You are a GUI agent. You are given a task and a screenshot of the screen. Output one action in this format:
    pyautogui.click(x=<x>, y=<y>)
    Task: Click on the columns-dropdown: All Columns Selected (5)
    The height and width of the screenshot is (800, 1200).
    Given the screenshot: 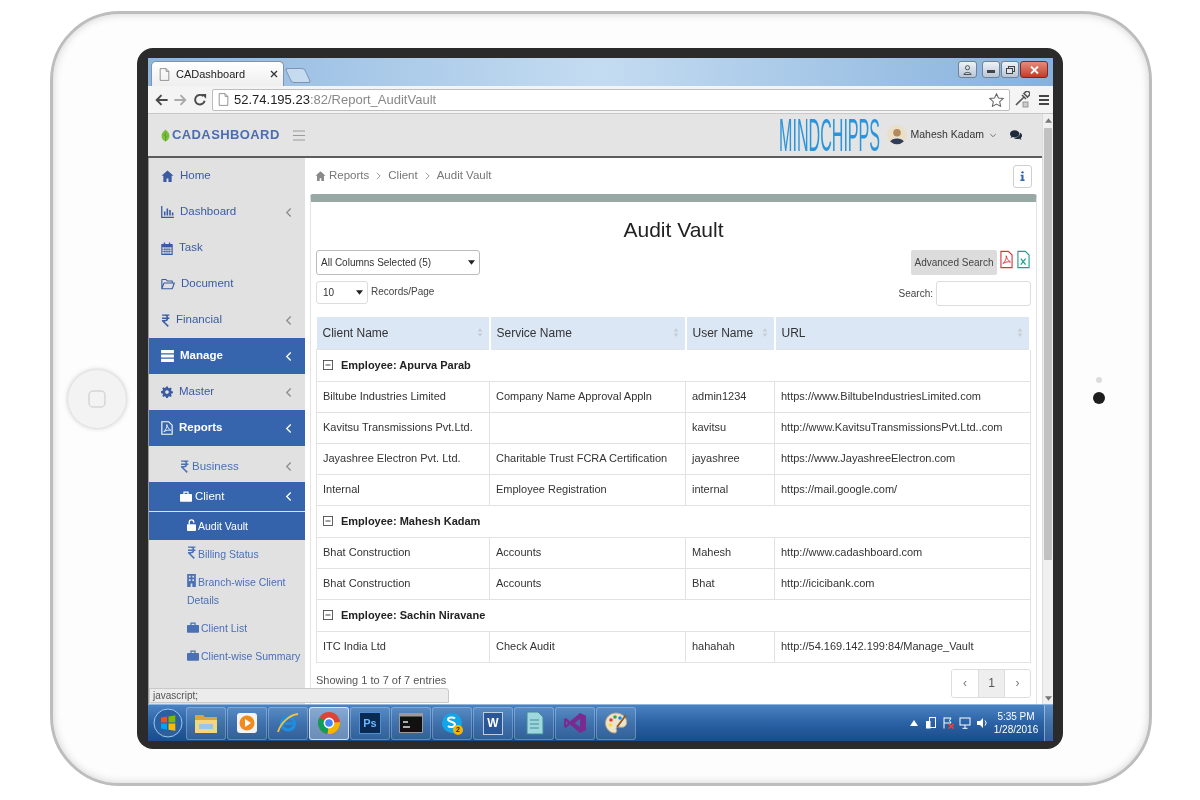 What is the action you would take?
    pyautogui.click(x=398, y=262)
    